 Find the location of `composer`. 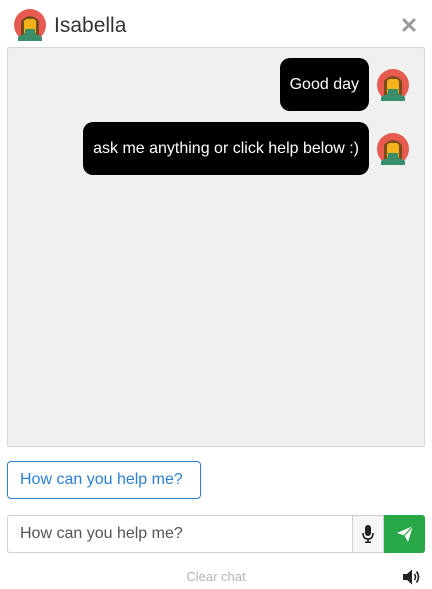

composer is located at coordinates (216, 534).